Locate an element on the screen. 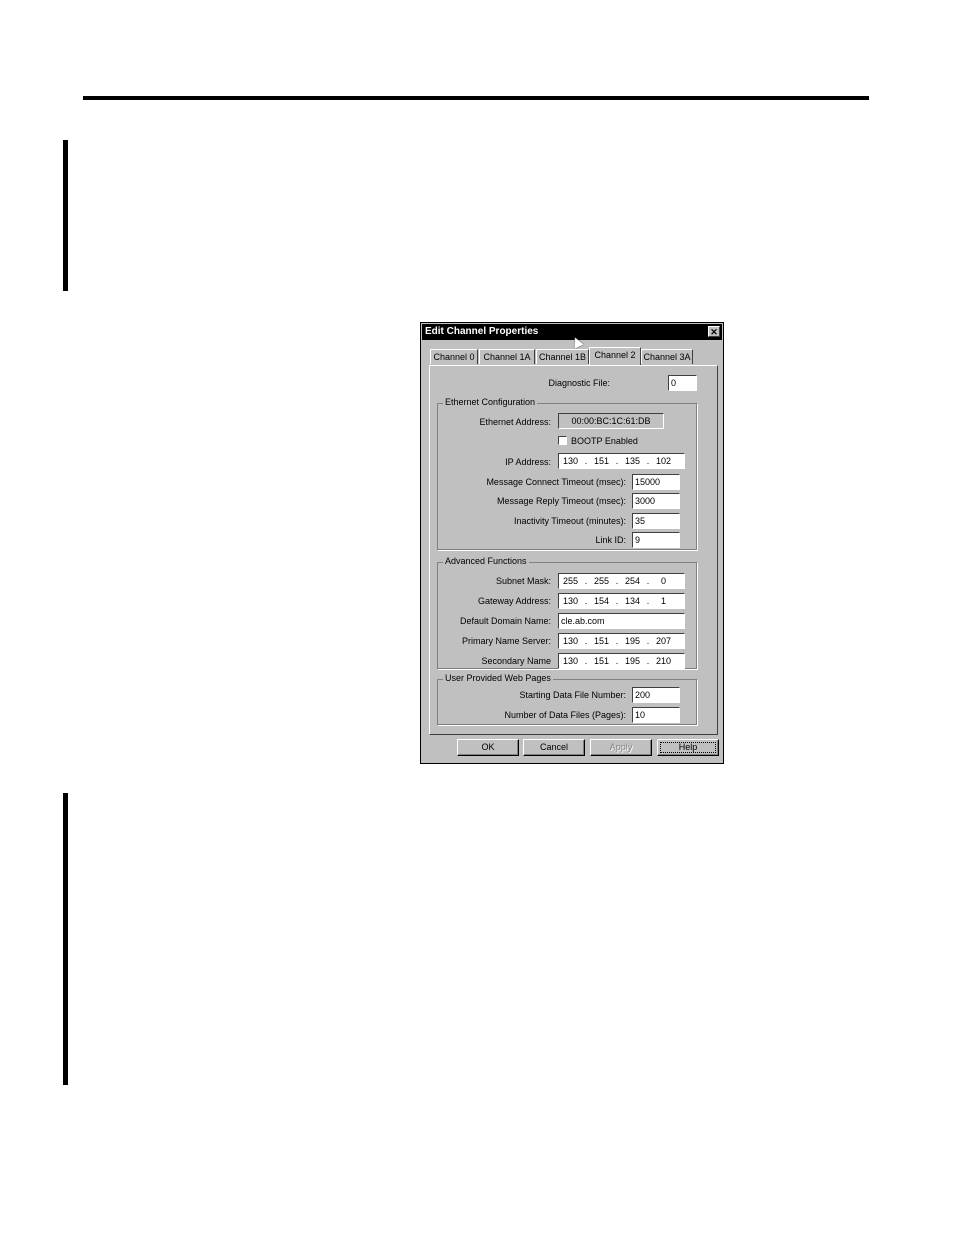 The width and height of the screenshot is (954, 1235). link-id-label: Link ID: is located at coordinates (610, 540).